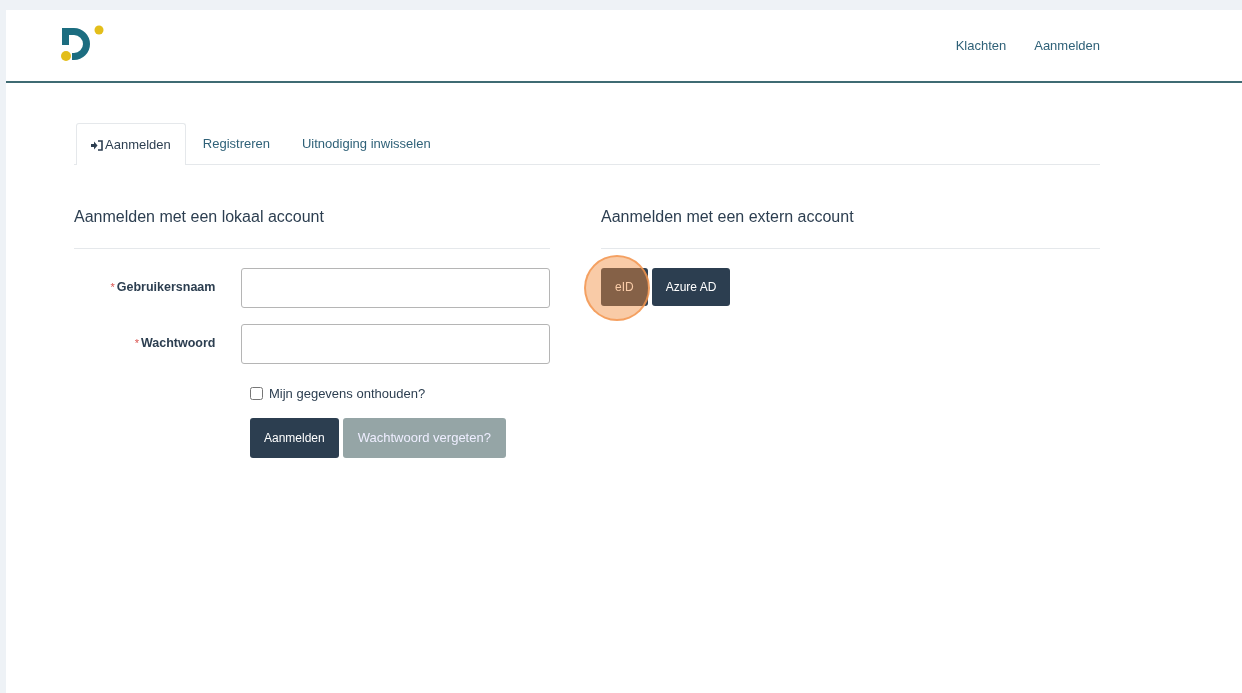 This screenshot has height=693, width=1242. Describe the element at coordinates (97, 145) in the screenshot. I see `sign-in-icon` at that location.